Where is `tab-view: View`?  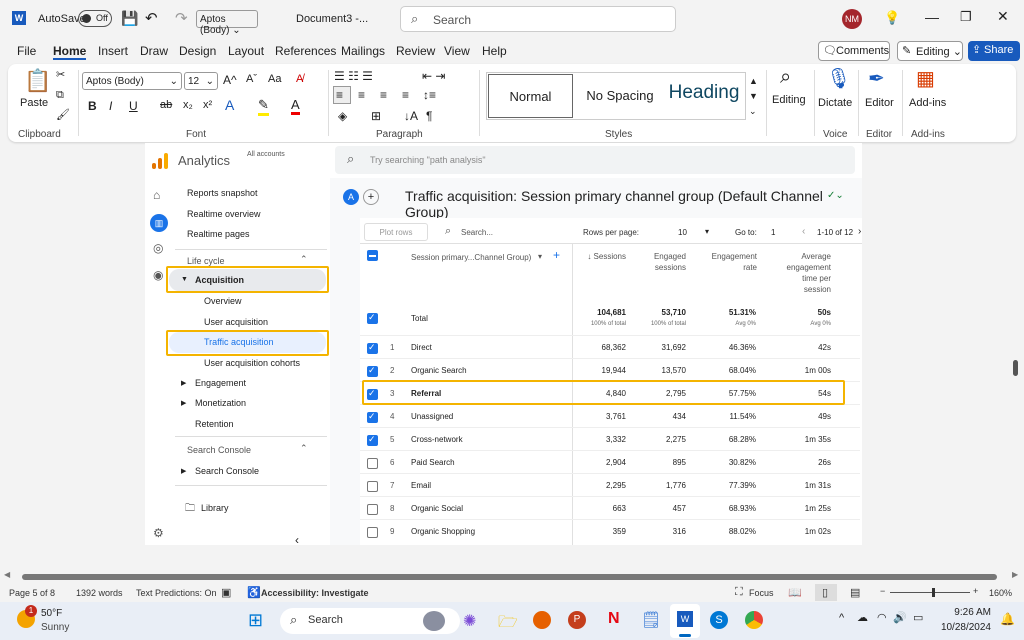
tab-view: View is located at coordinates (457, 51).